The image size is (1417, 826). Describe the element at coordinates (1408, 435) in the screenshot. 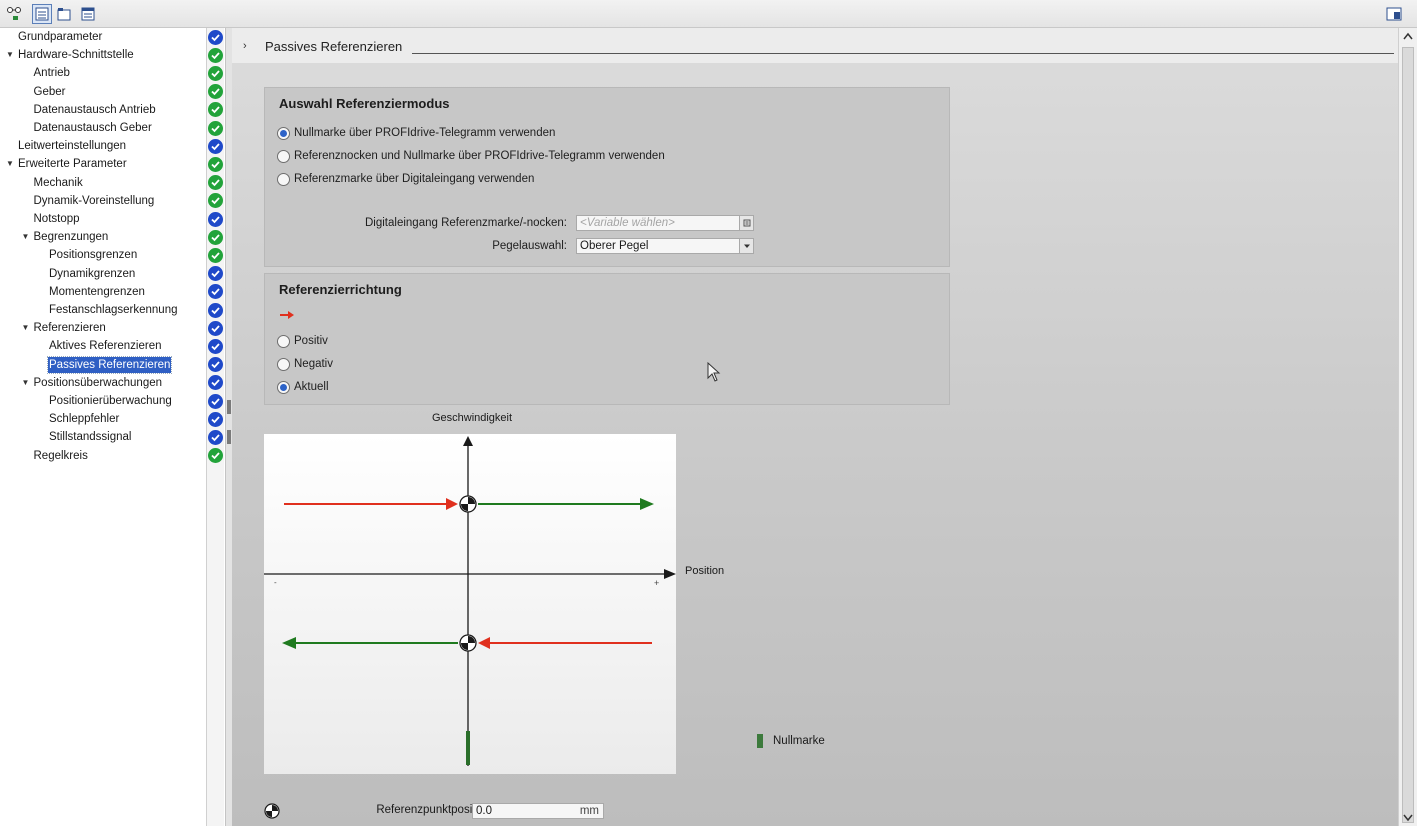

I see `scrollbar-thumb` at that location.